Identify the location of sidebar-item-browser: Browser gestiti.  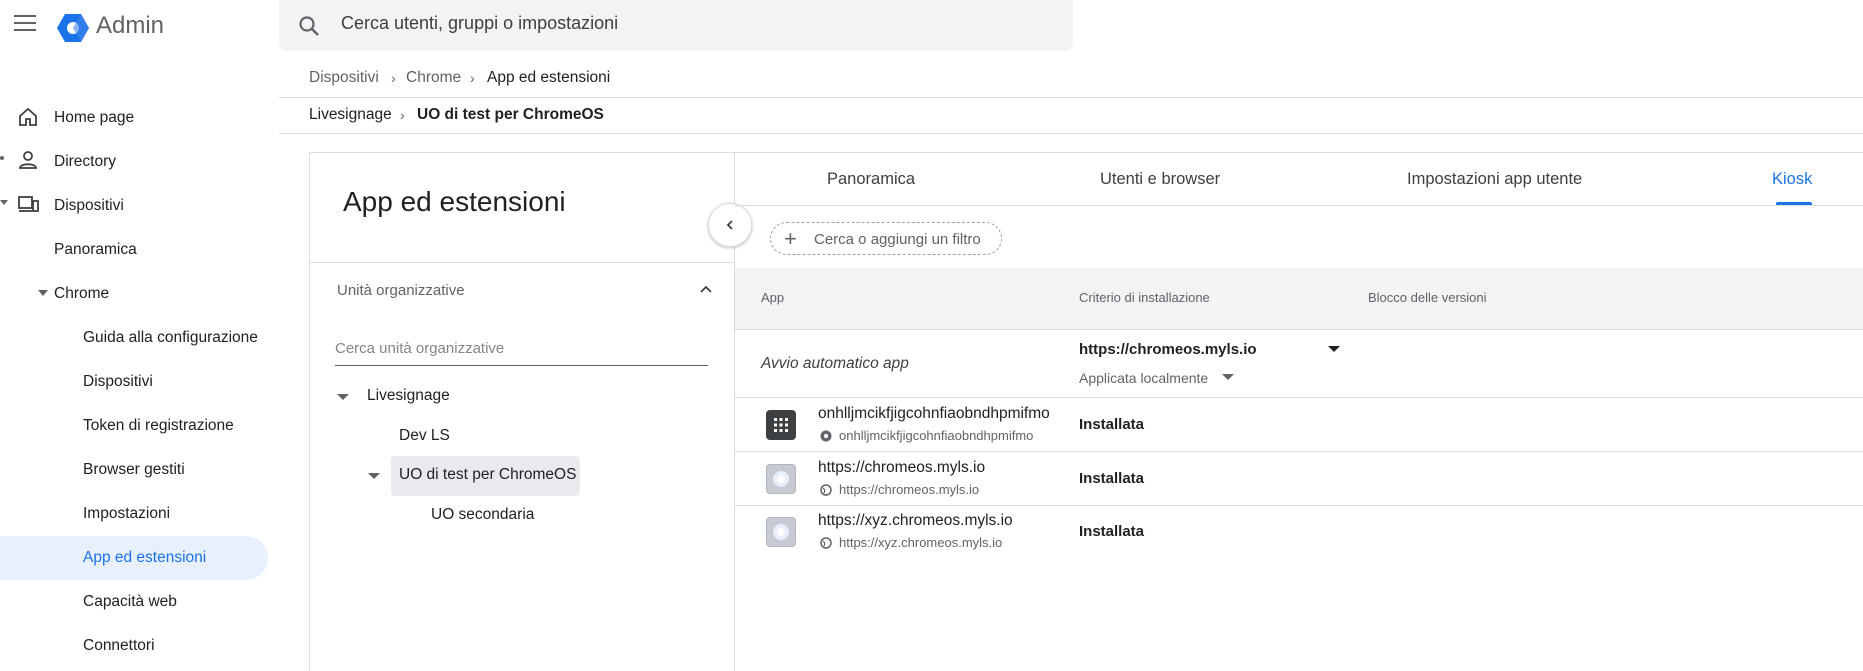
(134, 470).